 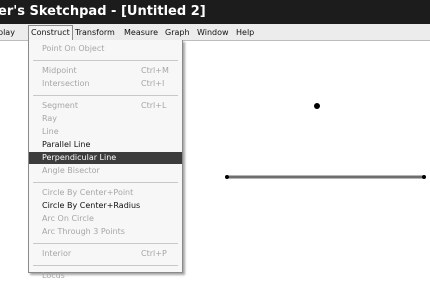 I want to click on menu-graph: Graph, so click(x=177, y=32).